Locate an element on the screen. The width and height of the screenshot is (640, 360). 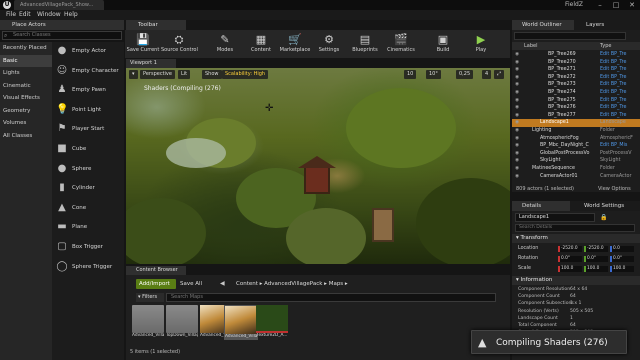
maximize-icon: □ is located at coordinates (616, 5).